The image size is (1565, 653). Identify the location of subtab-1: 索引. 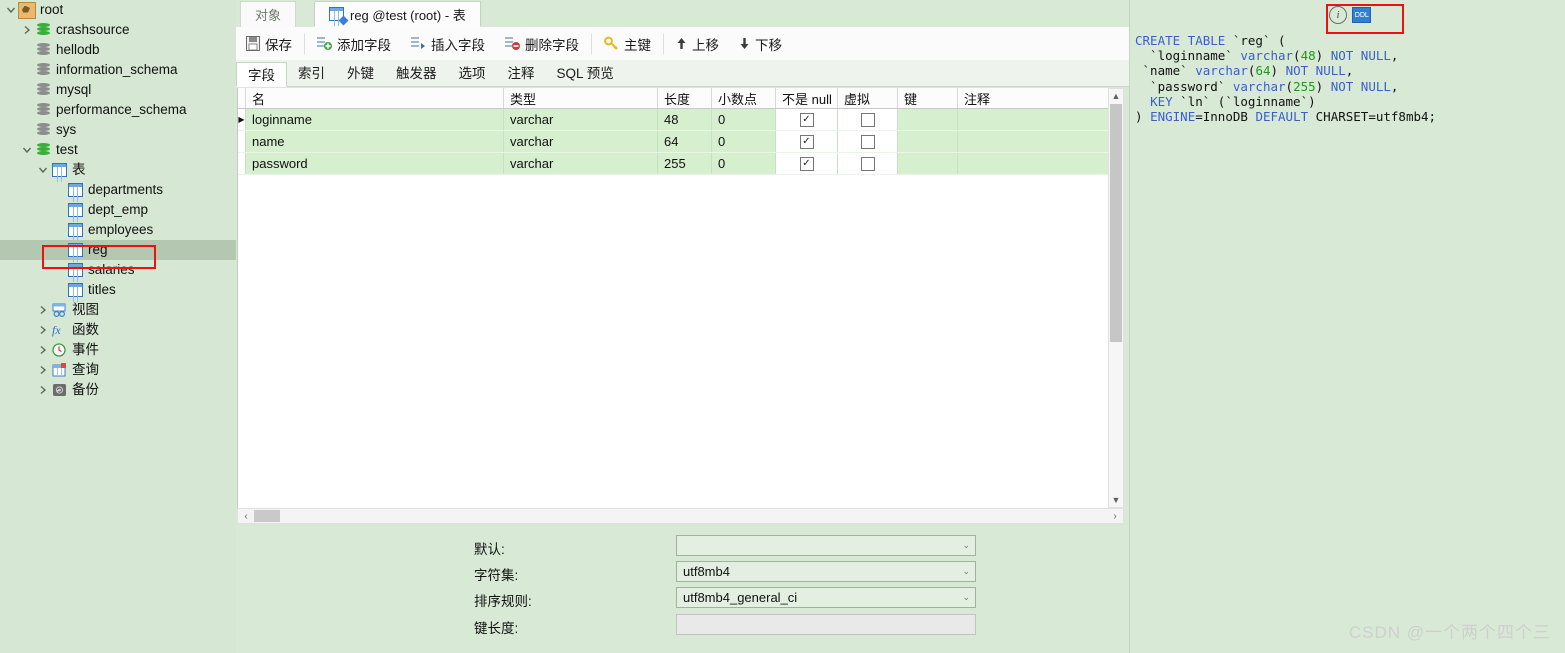
(311, 73).